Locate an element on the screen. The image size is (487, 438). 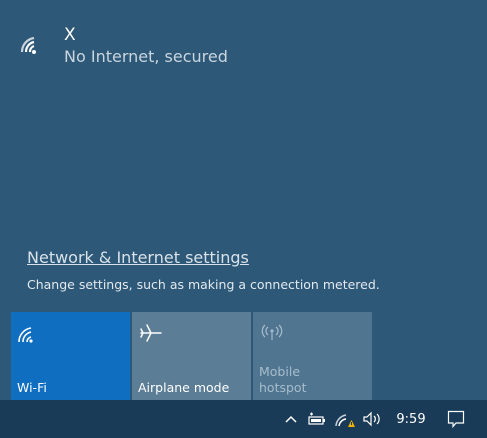
network-settings-link: Network & Internet settings is located at coordinates (138, 257).